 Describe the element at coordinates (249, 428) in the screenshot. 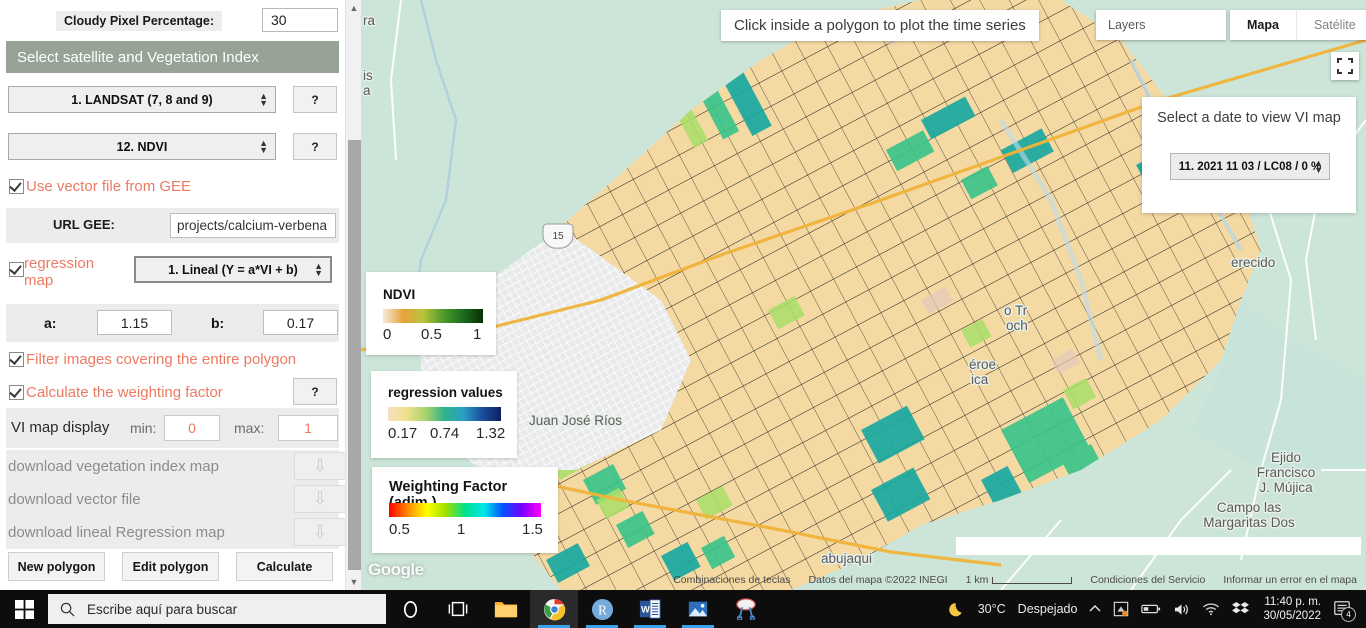

I see `vi-max-label: max:` at that location.